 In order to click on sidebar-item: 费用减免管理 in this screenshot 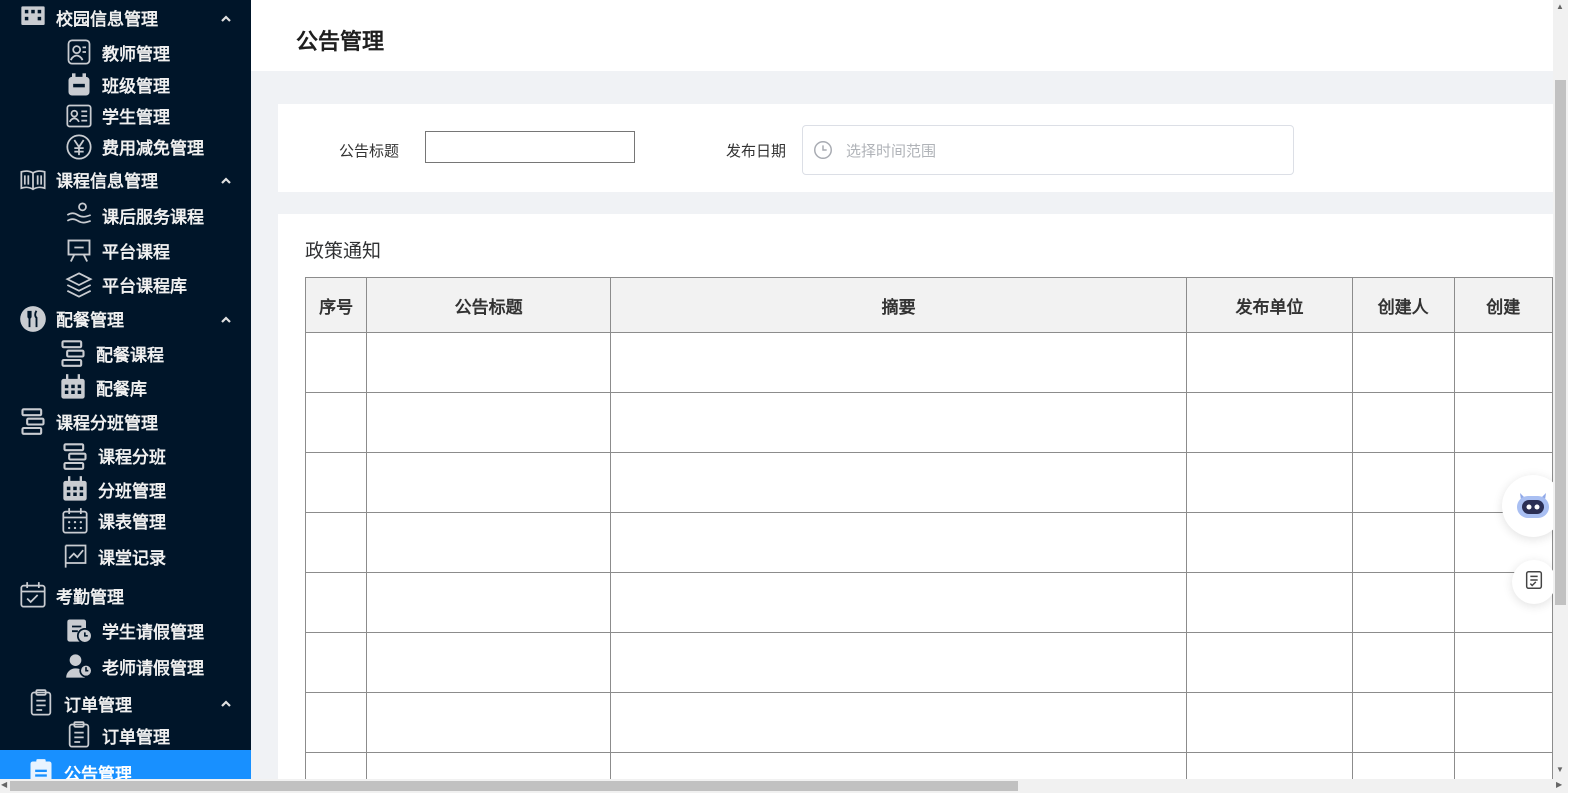, I will do `click(125, 146)`.